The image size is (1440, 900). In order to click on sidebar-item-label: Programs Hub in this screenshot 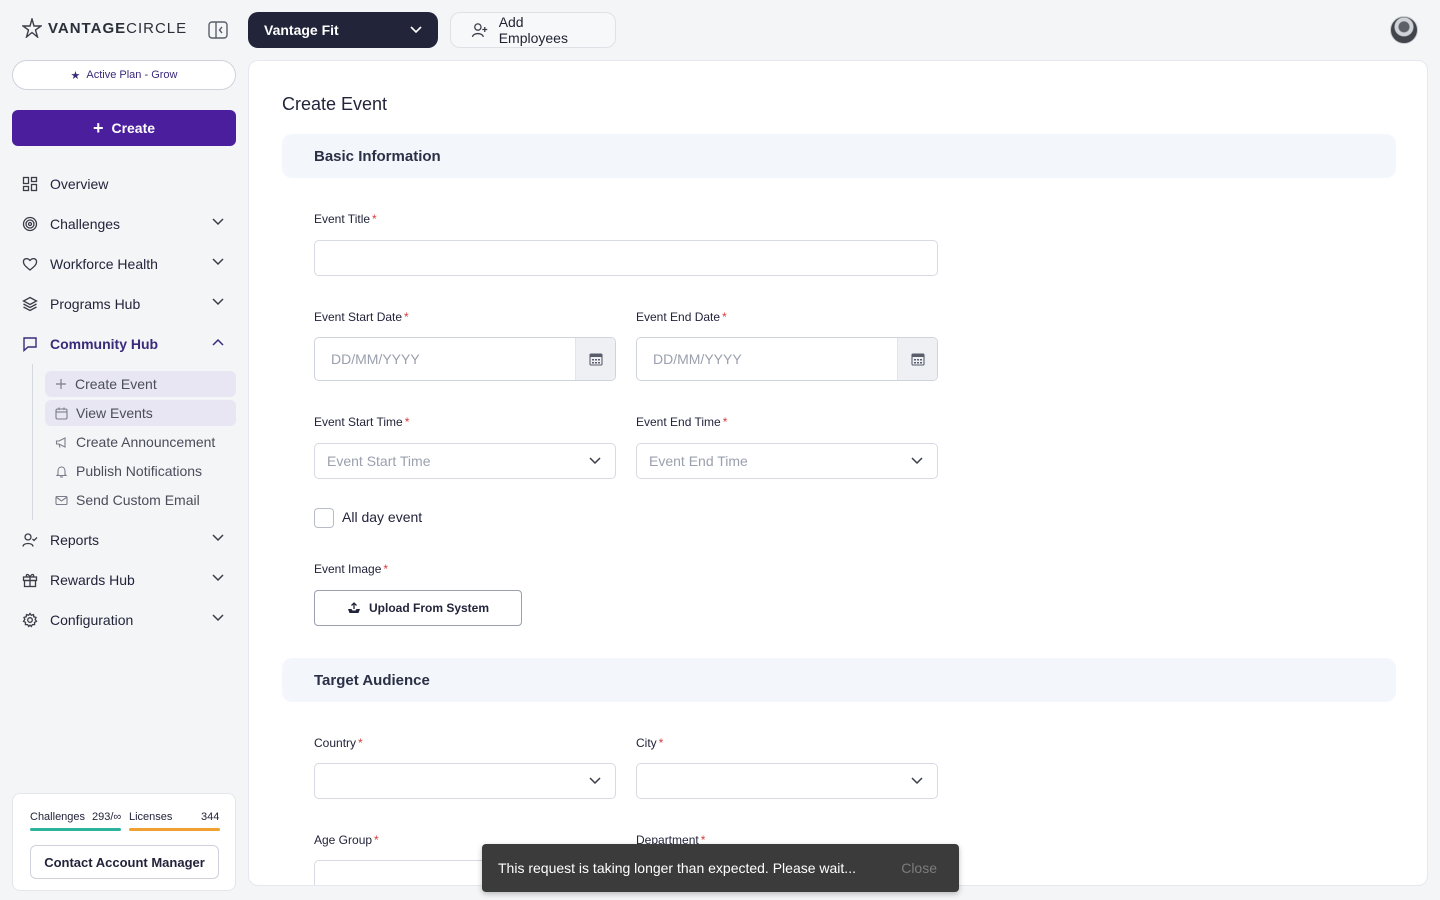, I will do `click(95, 304)`.